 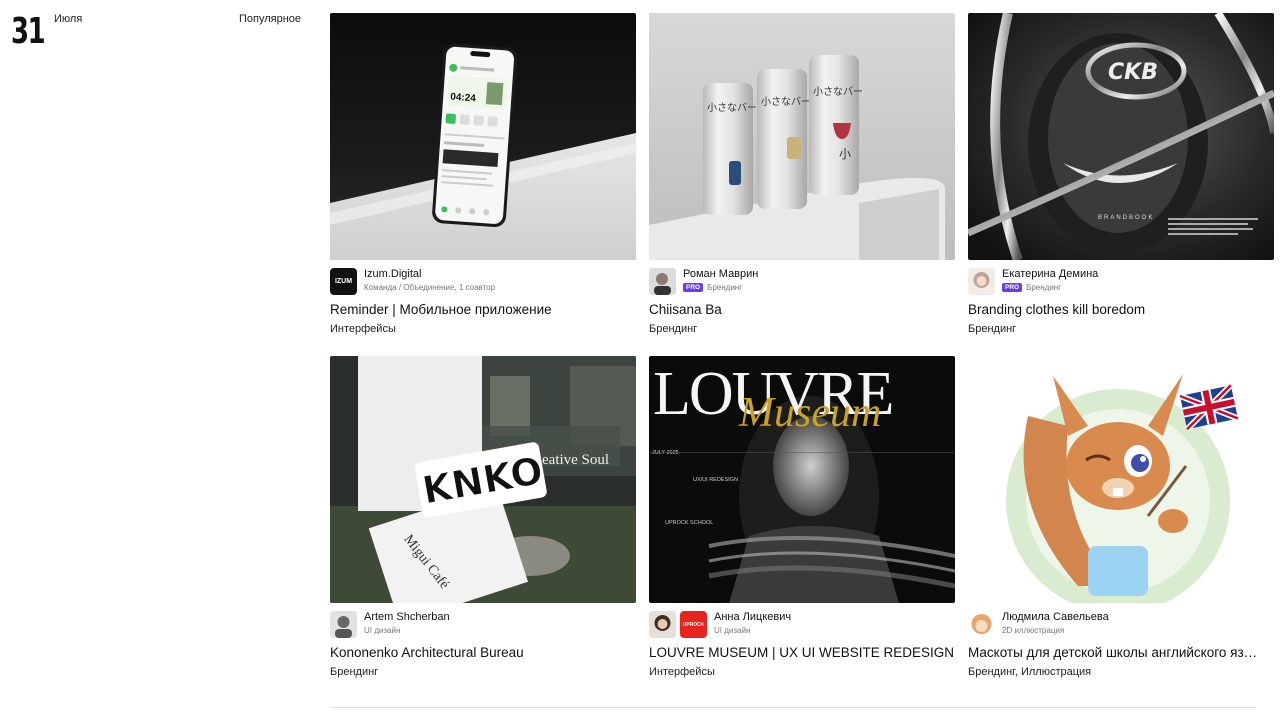 I want to click on brandbook-label: BRANDBOOK, so click(x=1126, y=218).